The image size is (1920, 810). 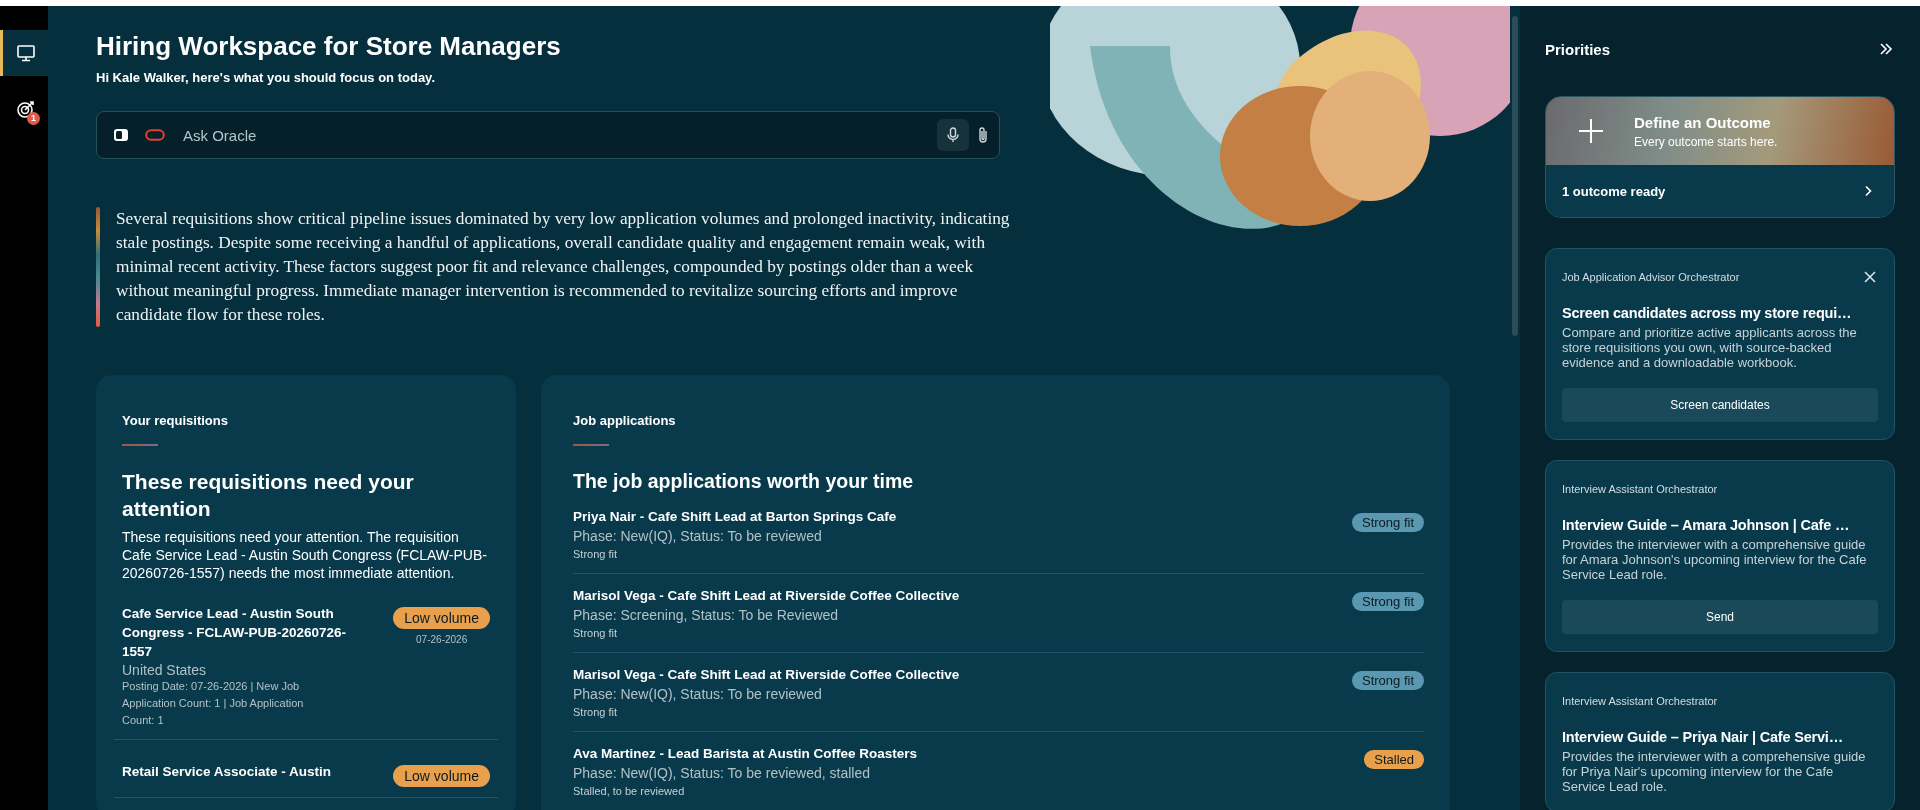 I want to click on requisition-title: Retail Service Associate - Austin, so click(x=239, y=771).